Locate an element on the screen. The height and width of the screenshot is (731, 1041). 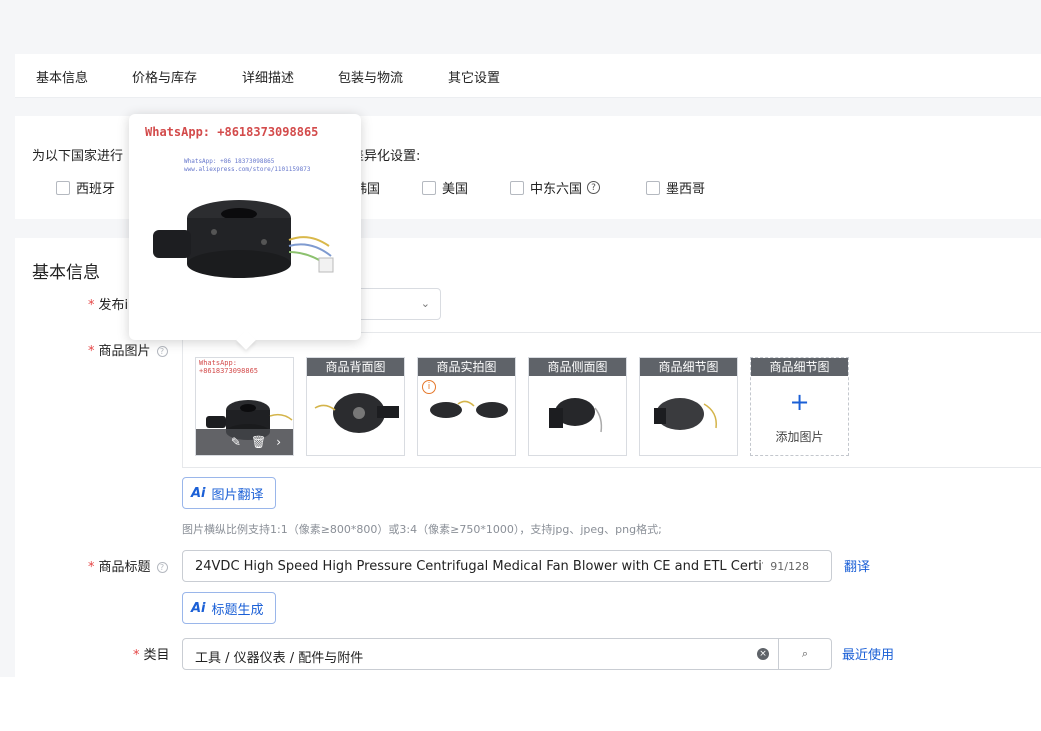
title-char-count: 91/128 is located at coordinates (789, 566).